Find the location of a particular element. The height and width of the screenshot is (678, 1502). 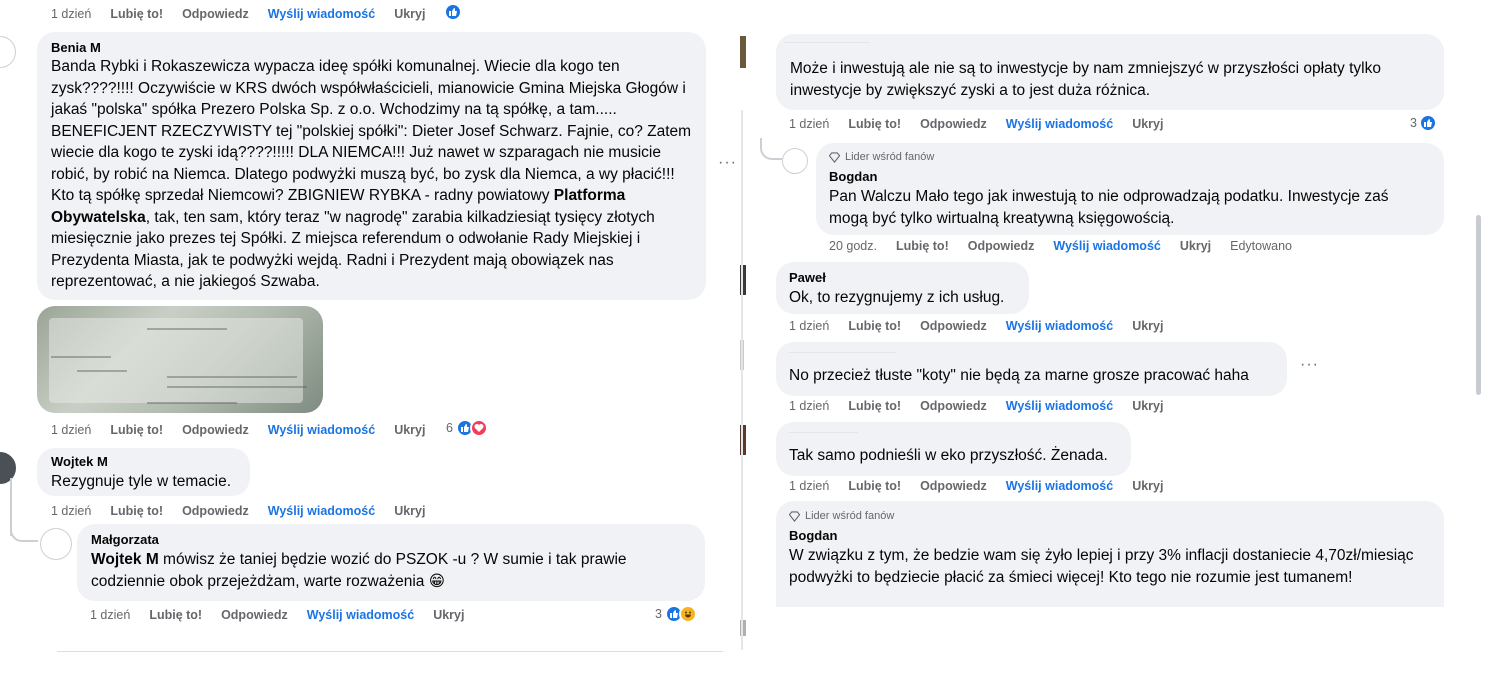

reaction-count: 6 is located at coordinates (449, 428).